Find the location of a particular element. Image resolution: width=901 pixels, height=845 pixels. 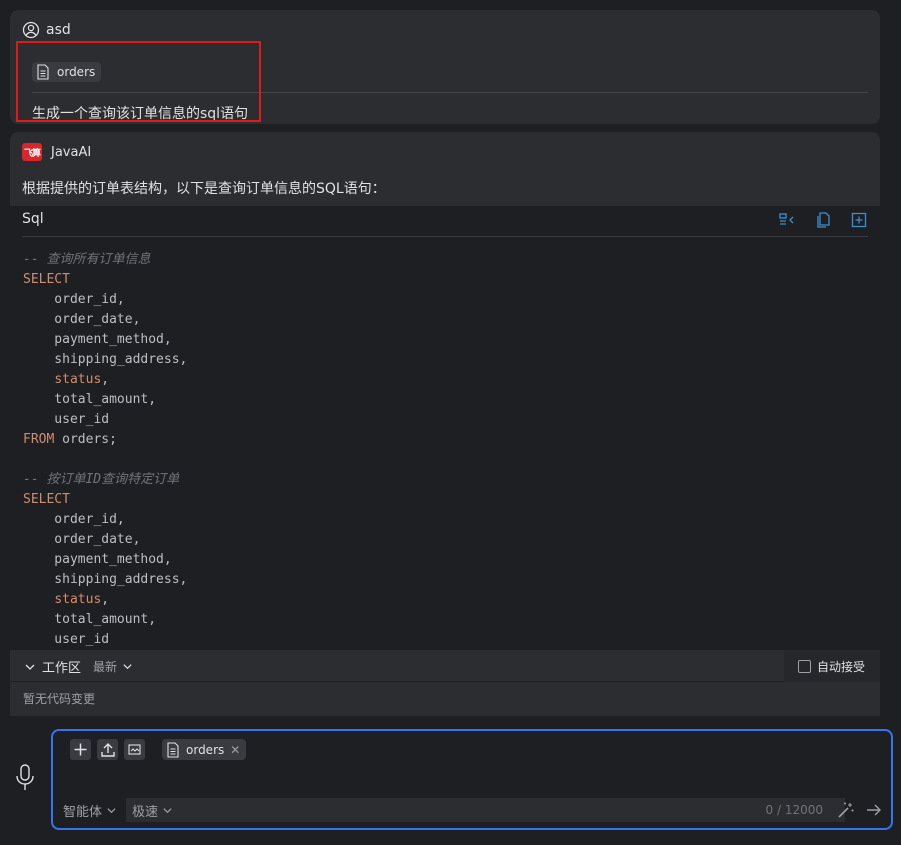

javaai-logo-icon: 飞算 is located at coordinates (32, 152).